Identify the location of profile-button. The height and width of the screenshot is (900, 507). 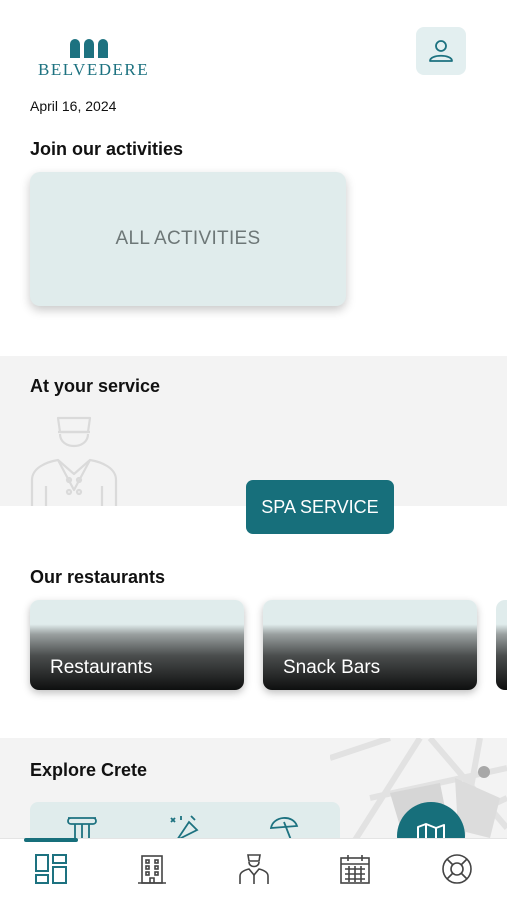
(441, 51).